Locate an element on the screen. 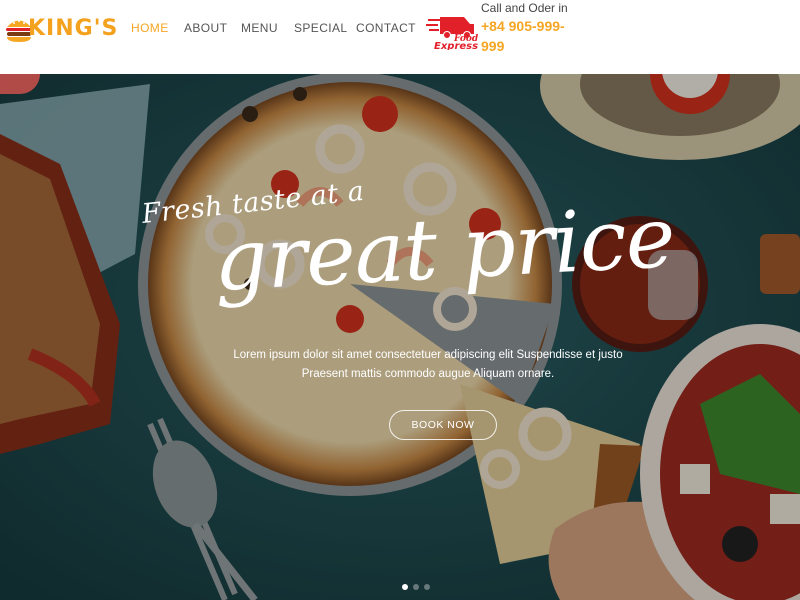 This screenshot has width=800, height=600. book-now-button: BOOK NOW is located at coordinates (443, 425).